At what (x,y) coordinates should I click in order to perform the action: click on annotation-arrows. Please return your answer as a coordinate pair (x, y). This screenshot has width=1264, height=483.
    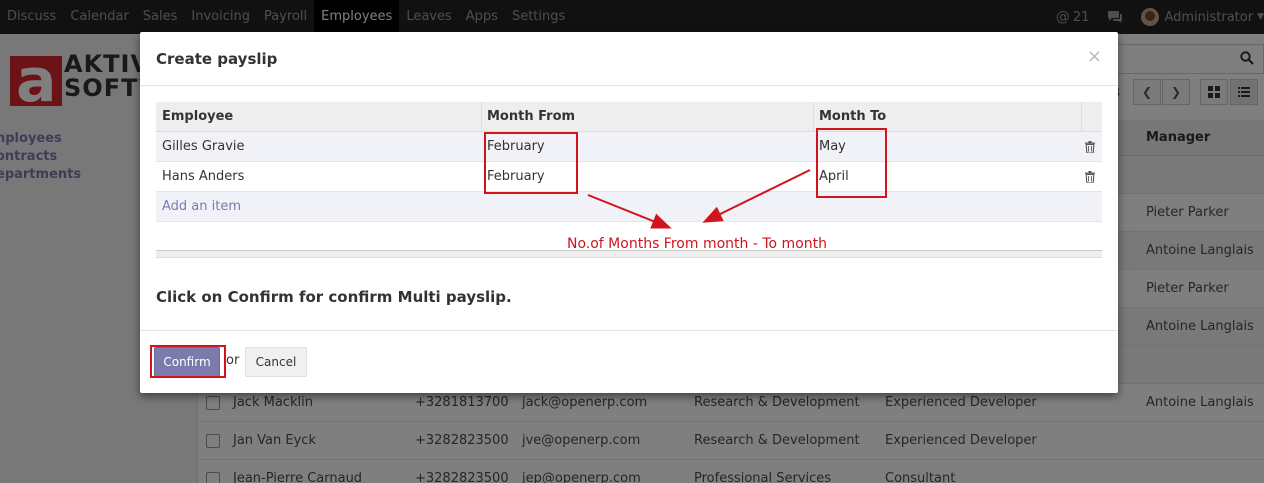
    Looking at the image, I should click on (699, 199).